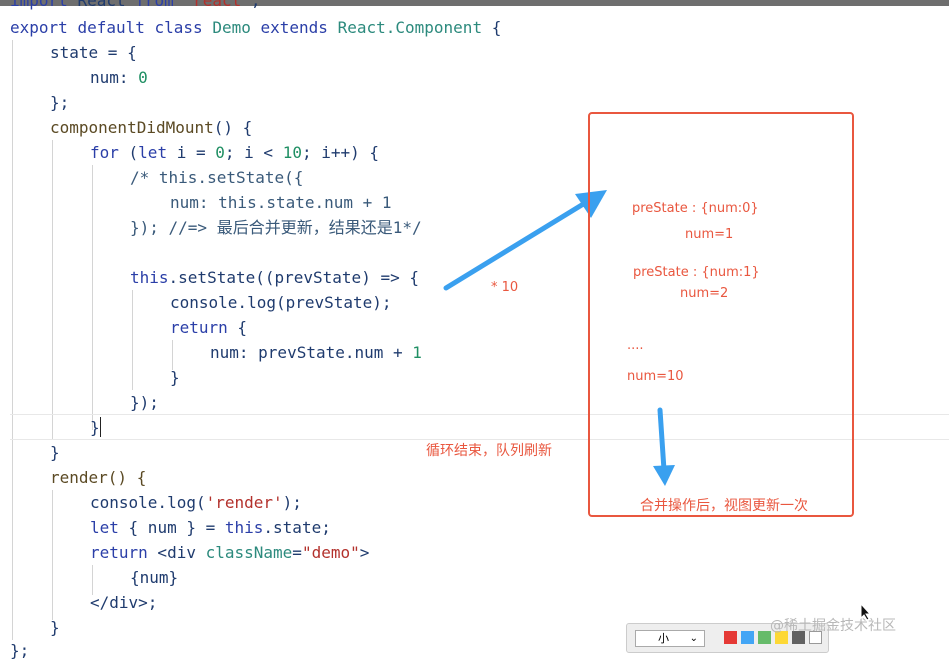 The image size is (949, 663). Describe the element at coordinates (274, 277) in the screenshot. I see `code-line-setstate: this.setState((prevState) => {` at that location.